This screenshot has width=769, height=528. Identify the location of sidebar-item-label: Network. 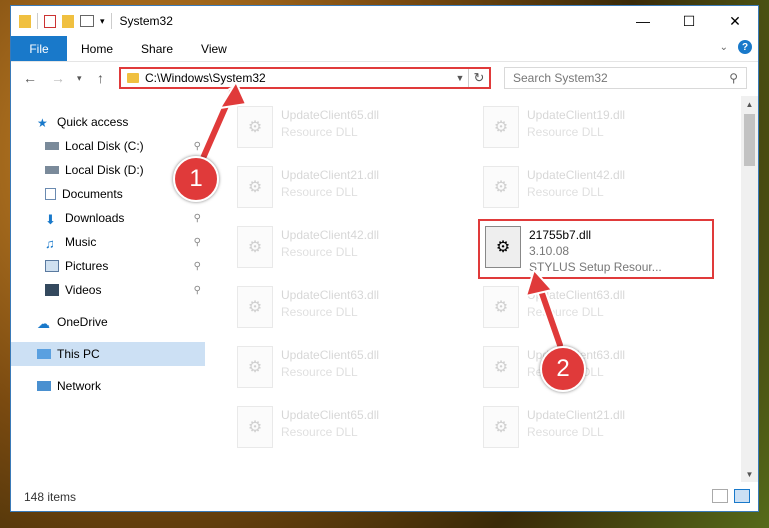
(79, 386).